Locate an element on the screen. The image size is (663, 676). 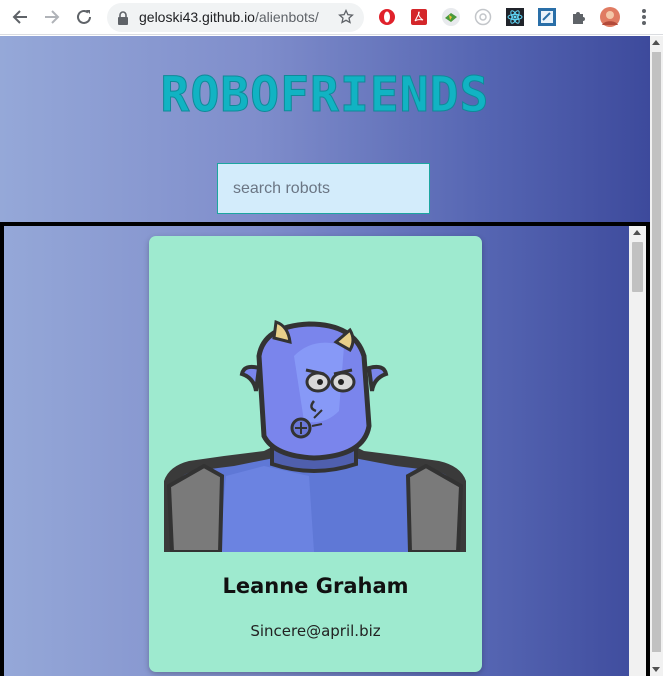
browser-toolbar: geloski43.github.io/alienbots/ is located at coordinates (331, 17).